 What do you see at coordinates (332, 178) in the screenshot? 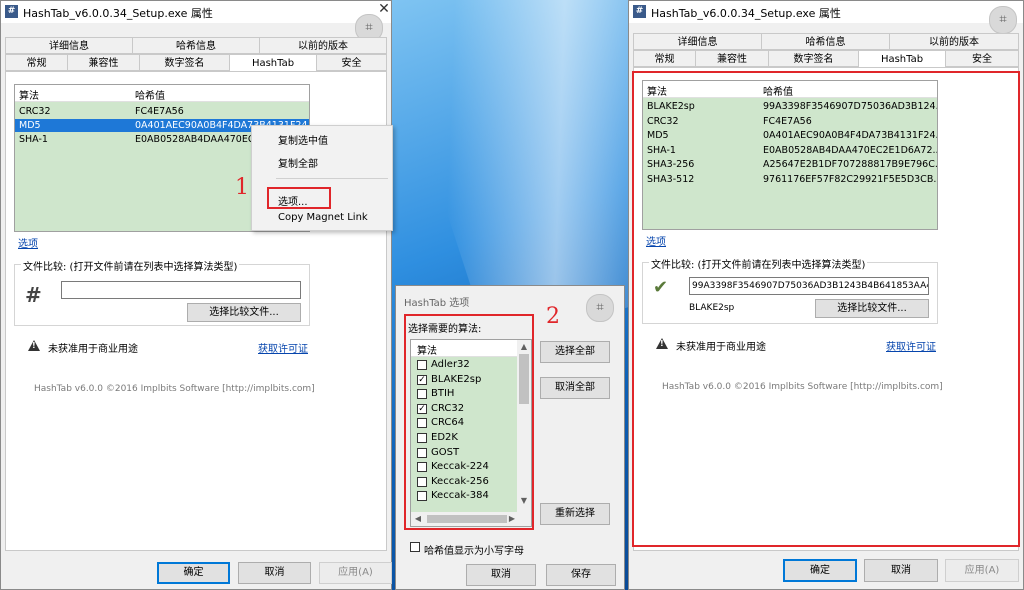
I see `menu-separator` at bounding box center [332, 178].